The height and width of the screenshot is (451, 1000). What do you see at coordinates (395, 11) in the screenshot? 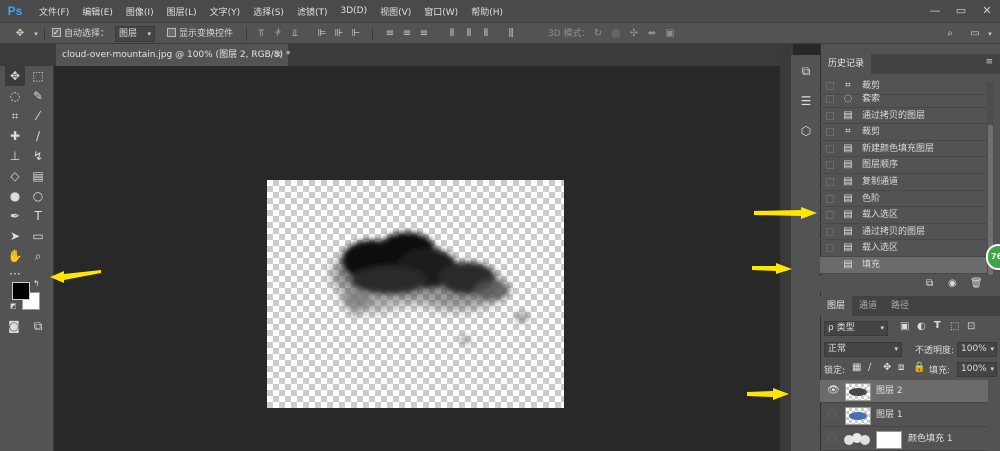
I see `menu-view: 视图(V)` at bounding box center [395, 11].